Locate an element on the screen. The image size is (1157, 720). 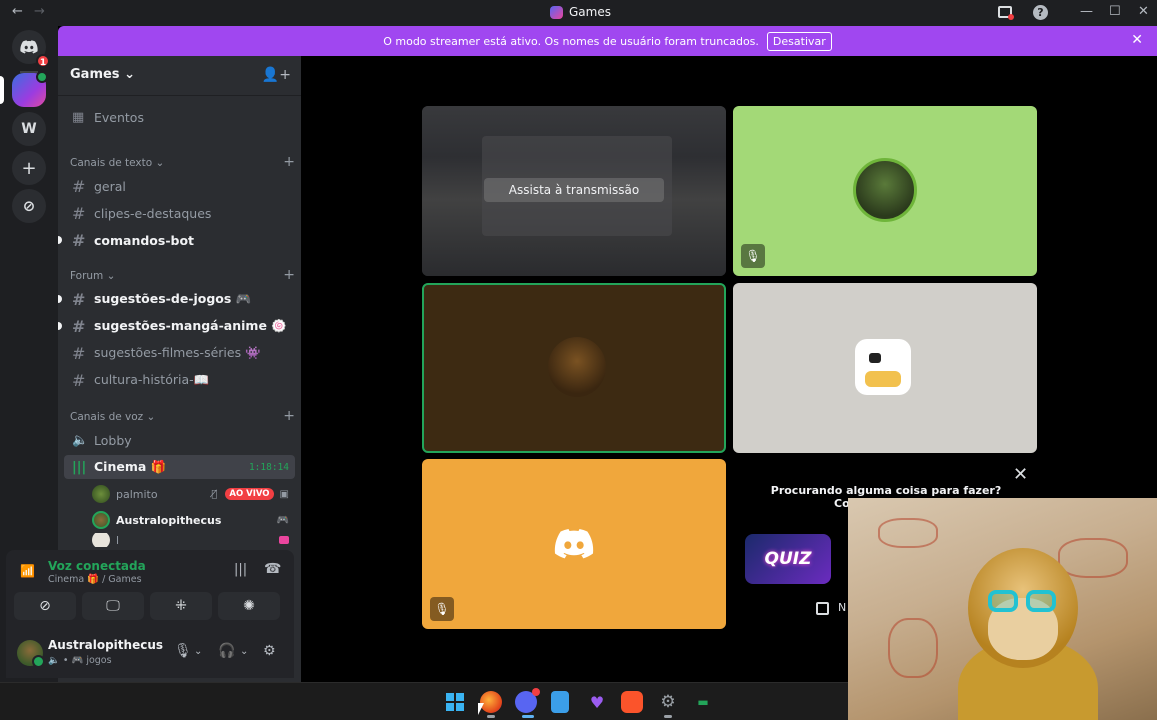
channel-sugestoes-jogos: # sugestões-de-jogos 🎮 is located at coordinates (176, 299).